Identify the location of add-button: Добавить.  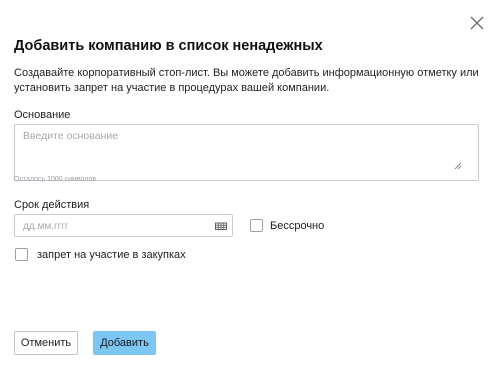
(124, 343).